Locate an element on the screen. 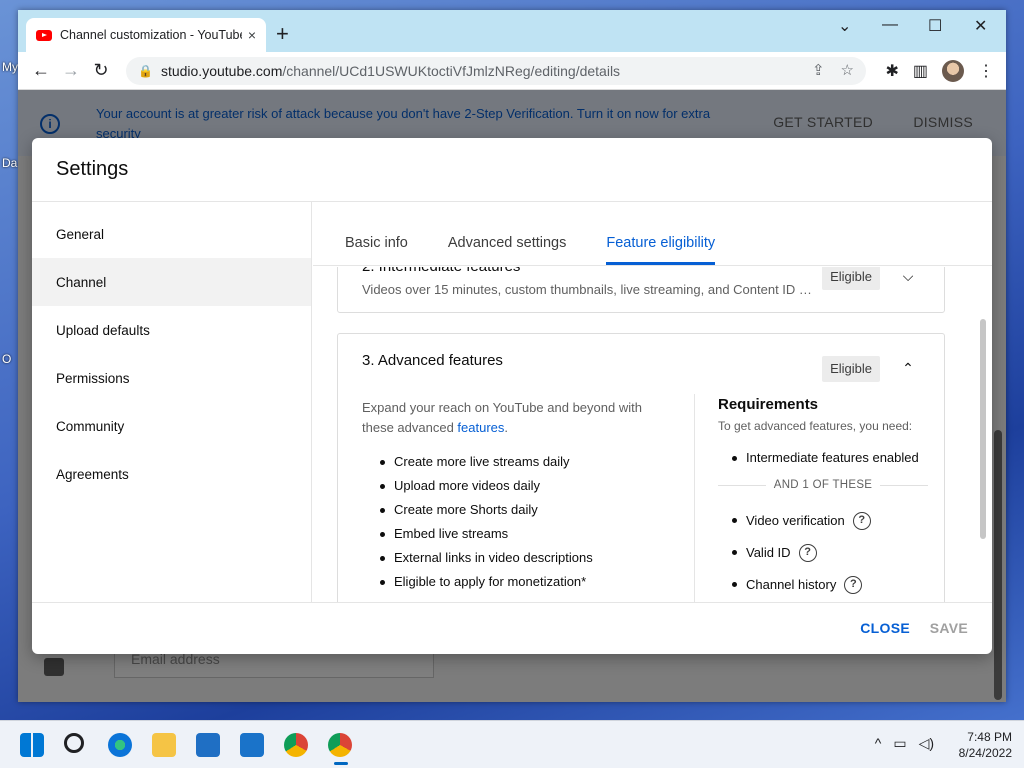  url-domain: studio.youtube.com is located at coordinates (221, 71).